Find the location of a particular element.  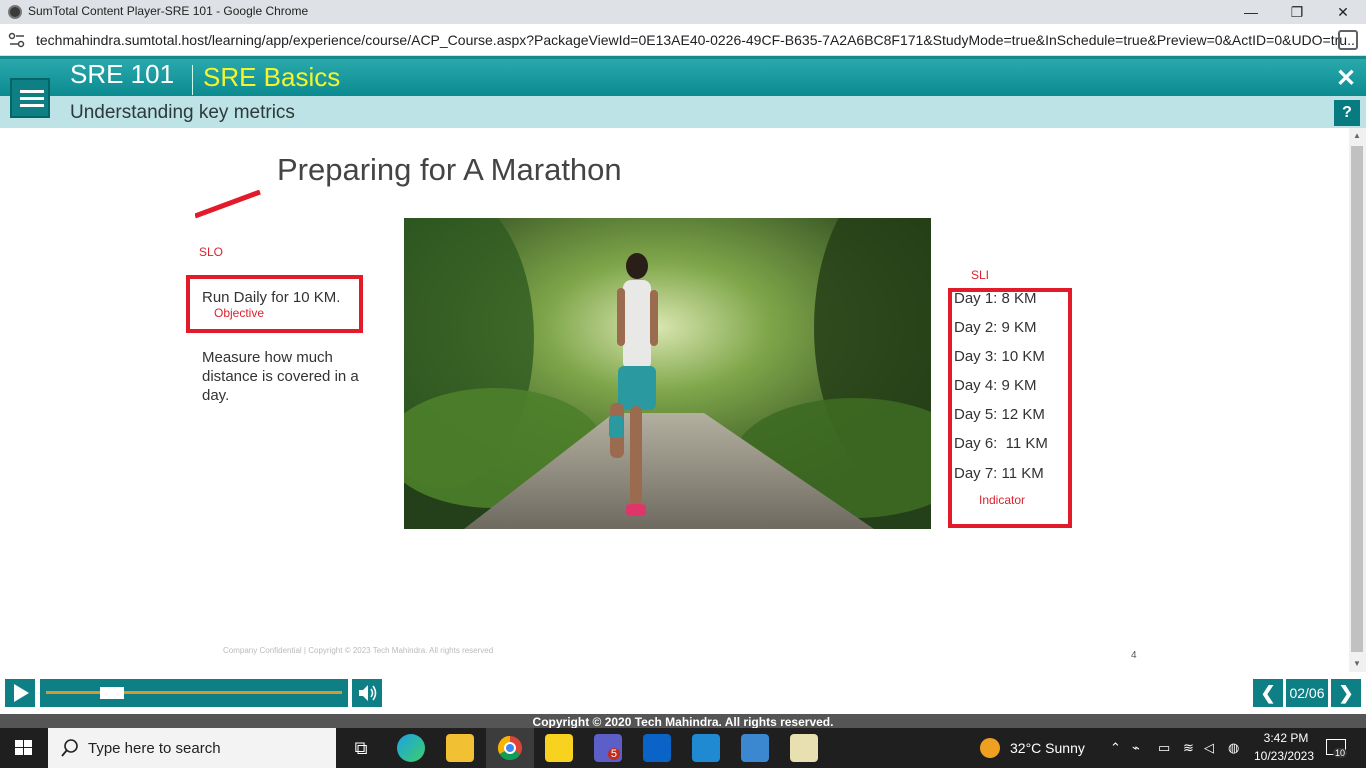

teams-badge: 5 is located at coordinates (613, 754).